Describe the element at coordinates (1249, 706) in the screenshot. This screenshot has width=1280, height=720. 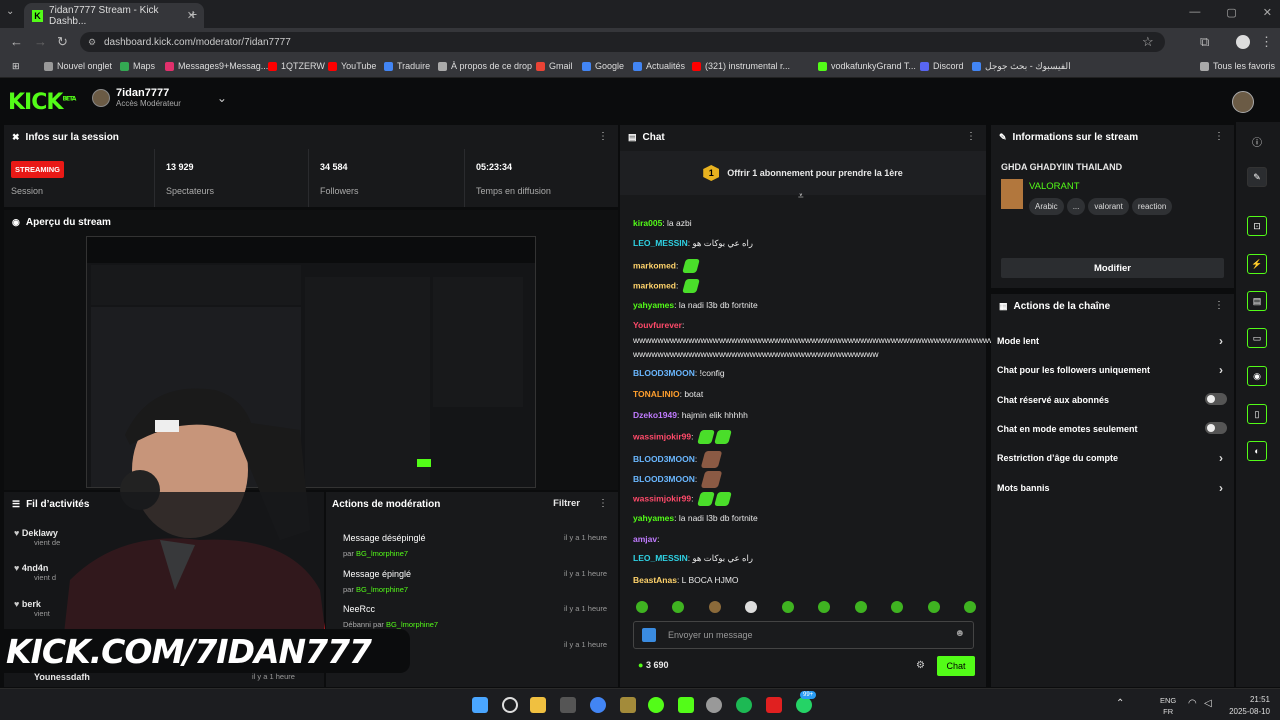
I see `clock: 21:51 2025-08-10` at that location.